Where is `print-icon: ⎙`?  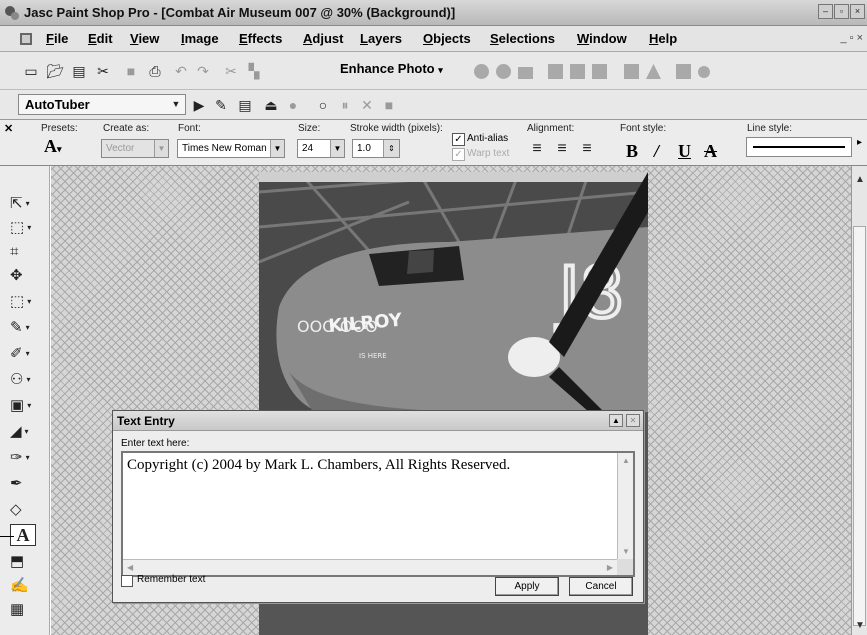
print-icon: ⎙ is located at coordinates (155, 71).